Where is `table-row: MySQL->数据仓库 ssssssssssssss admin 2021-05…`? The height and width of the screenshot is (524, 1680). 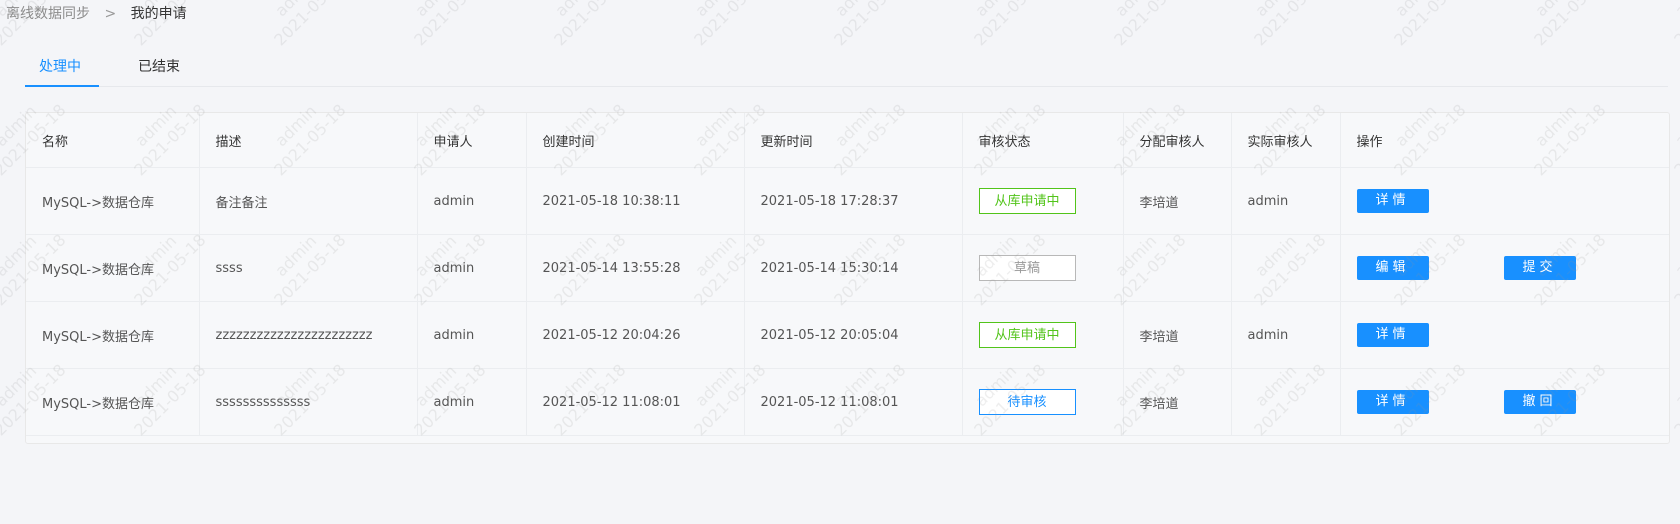 table-row: MySQL->数据仓库 ssssssssssssss admin 2021-05… is located at coordinates (847, 402).